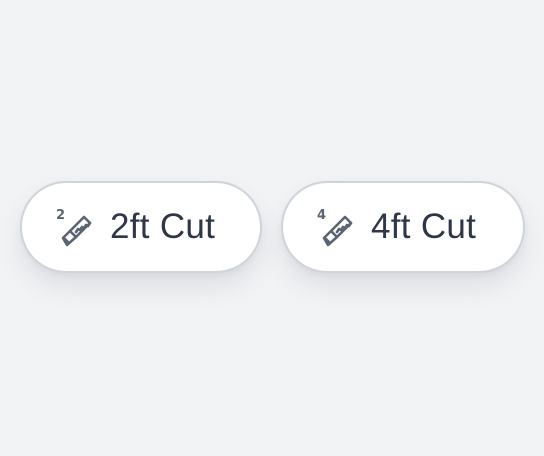  I want to click on saw-icon: 2, so click(74, 229).